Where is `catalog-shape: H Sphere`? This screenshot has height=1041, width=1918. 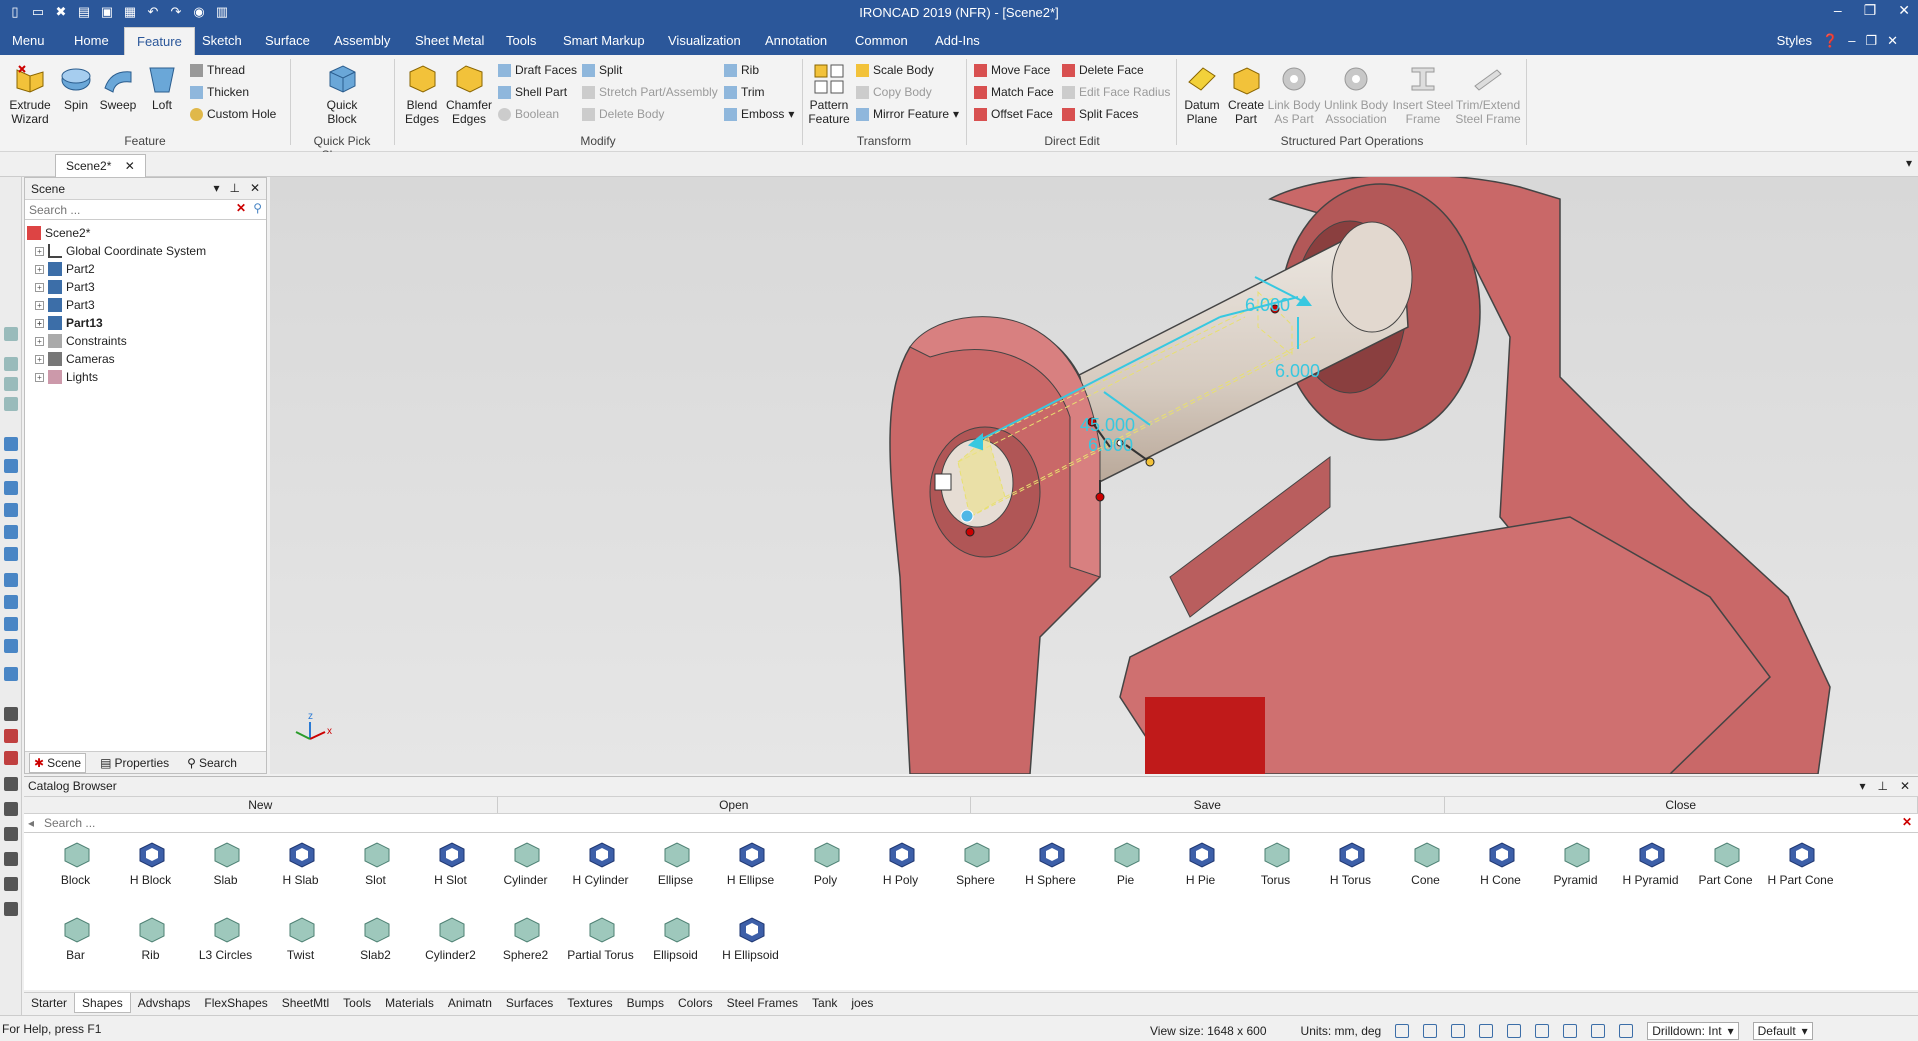
catalog-shape: H Sphere is located at coordinates (1050, 863).